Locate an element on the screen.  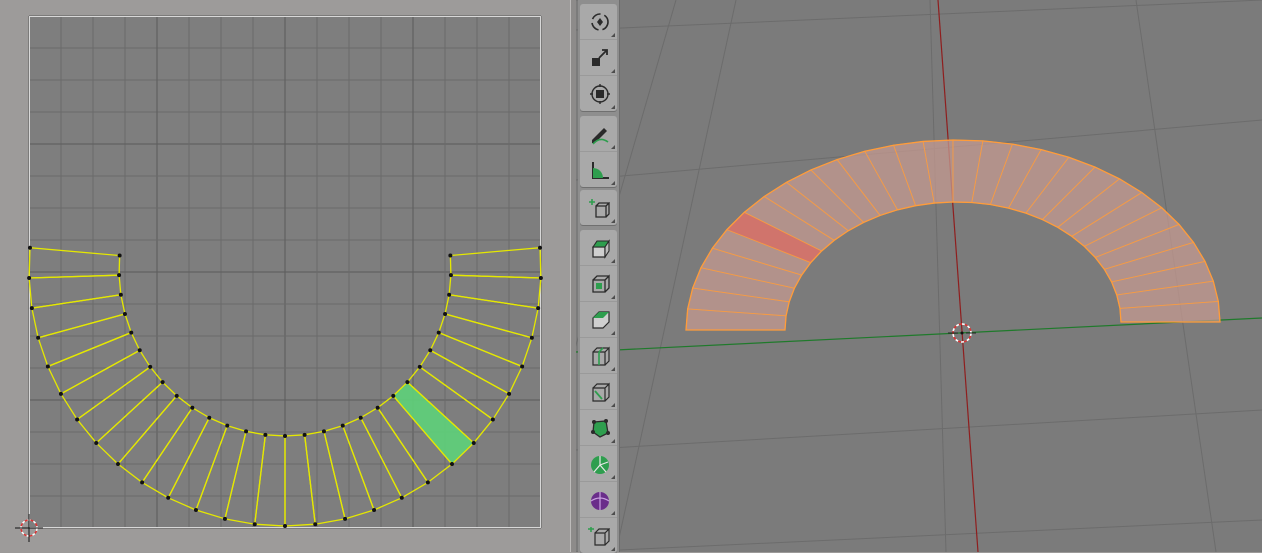
smooth-tool-icon is located at coordinates (600, 501).